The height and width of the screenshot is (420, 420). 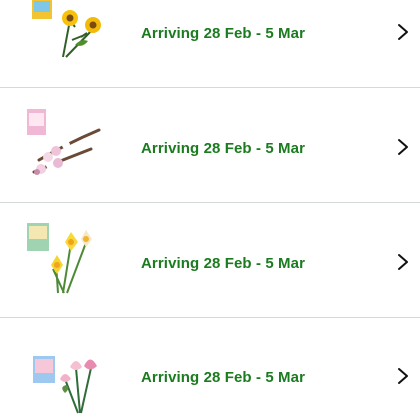 I want to click on daffodils-lego-set-icon, so click(x=59, y=258).